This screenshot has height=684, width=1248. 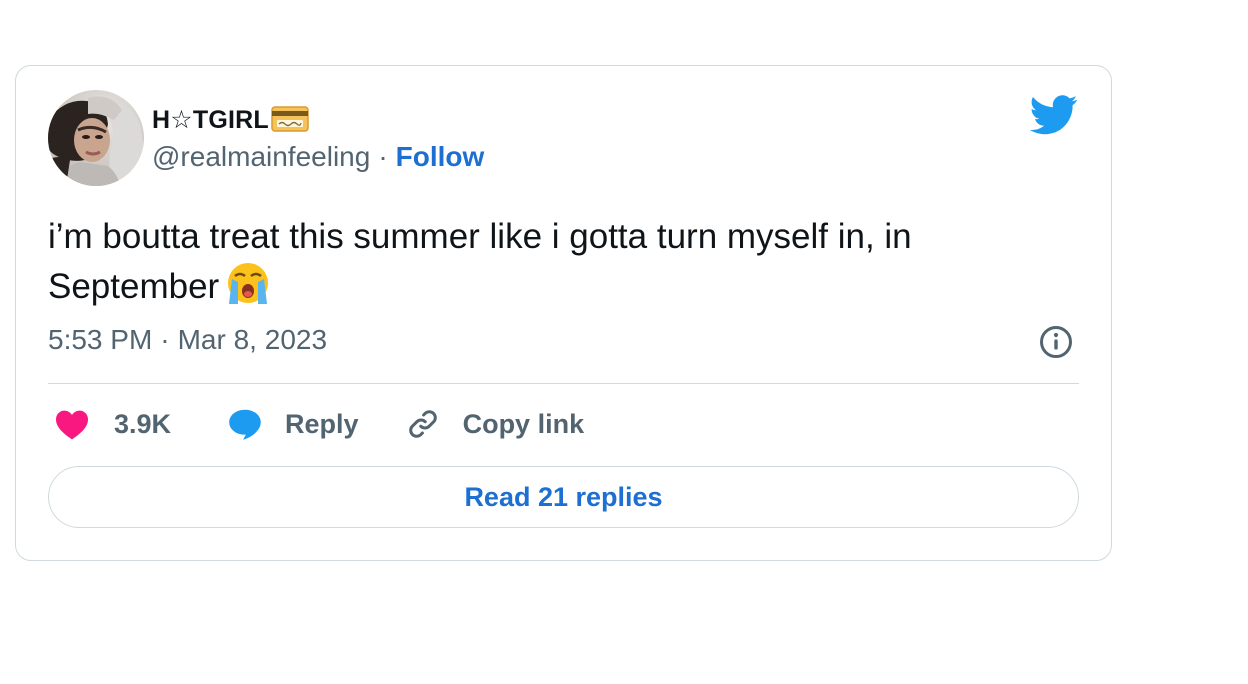 I want to click on tweet-time: 5:53 PM, so click(x=100, y=339).